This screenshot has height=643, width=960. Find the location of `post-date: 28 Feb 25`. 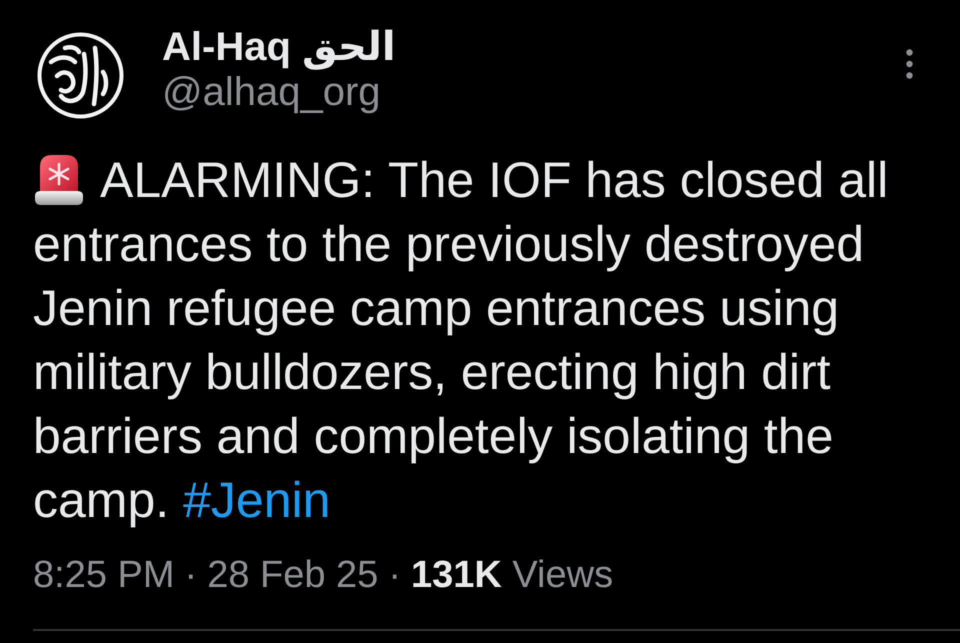

post-date: 28 Feb 25 is located at coordinates (292, 575).